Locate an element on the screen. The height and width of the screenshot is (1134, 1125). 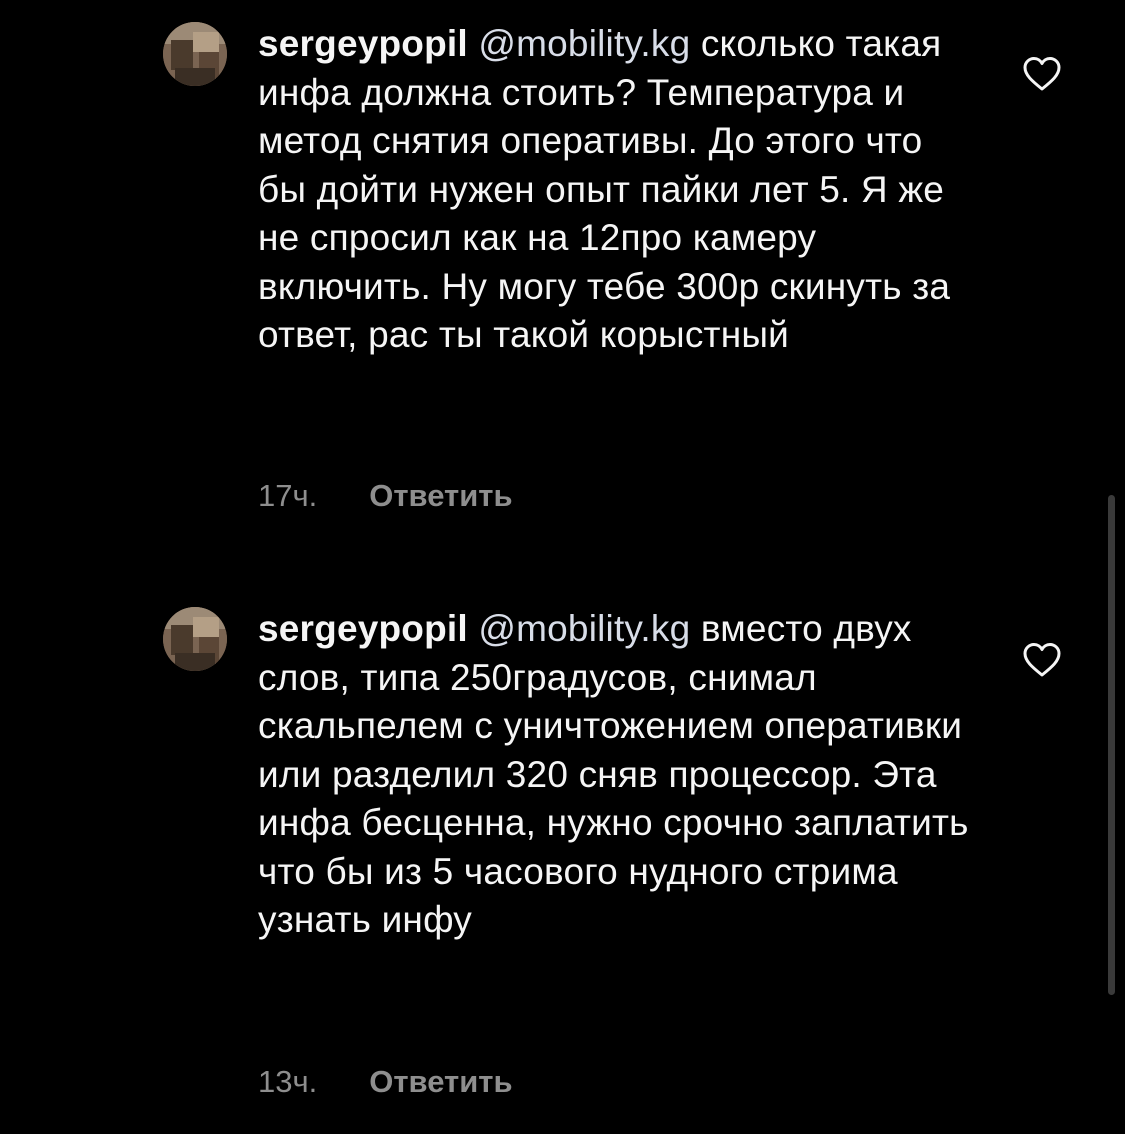
comment-meta: 13ч. Ответить is located at coordinates (385, 1082).